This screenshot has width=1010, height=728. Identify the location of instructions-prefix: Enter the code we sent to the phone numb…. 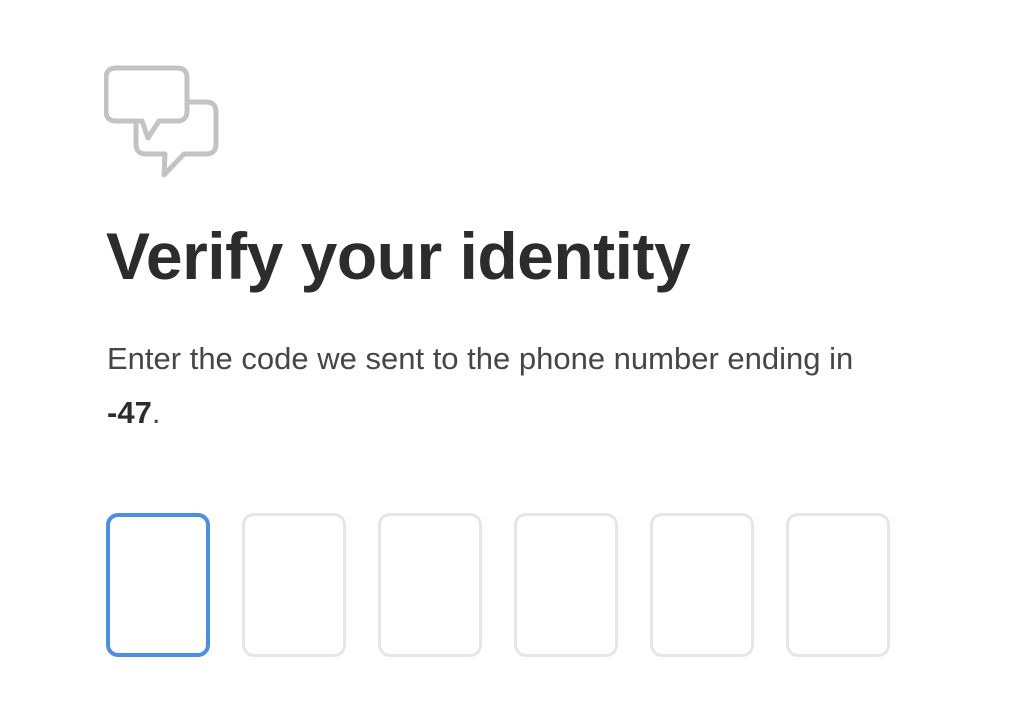
(480, 358).